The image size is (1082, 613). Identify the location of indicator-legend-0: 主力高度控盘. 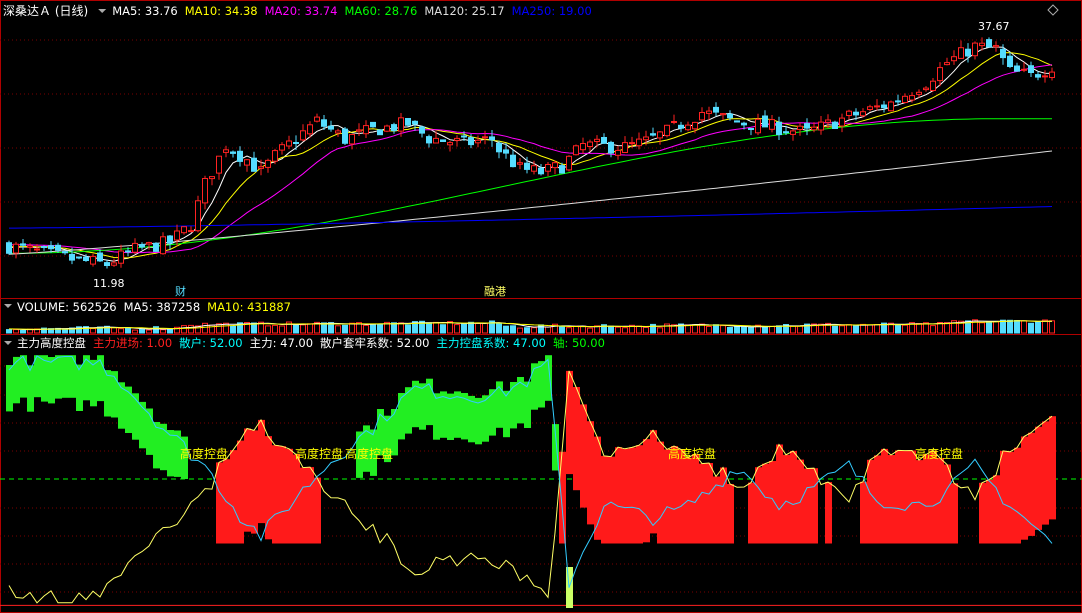
(51, 343).